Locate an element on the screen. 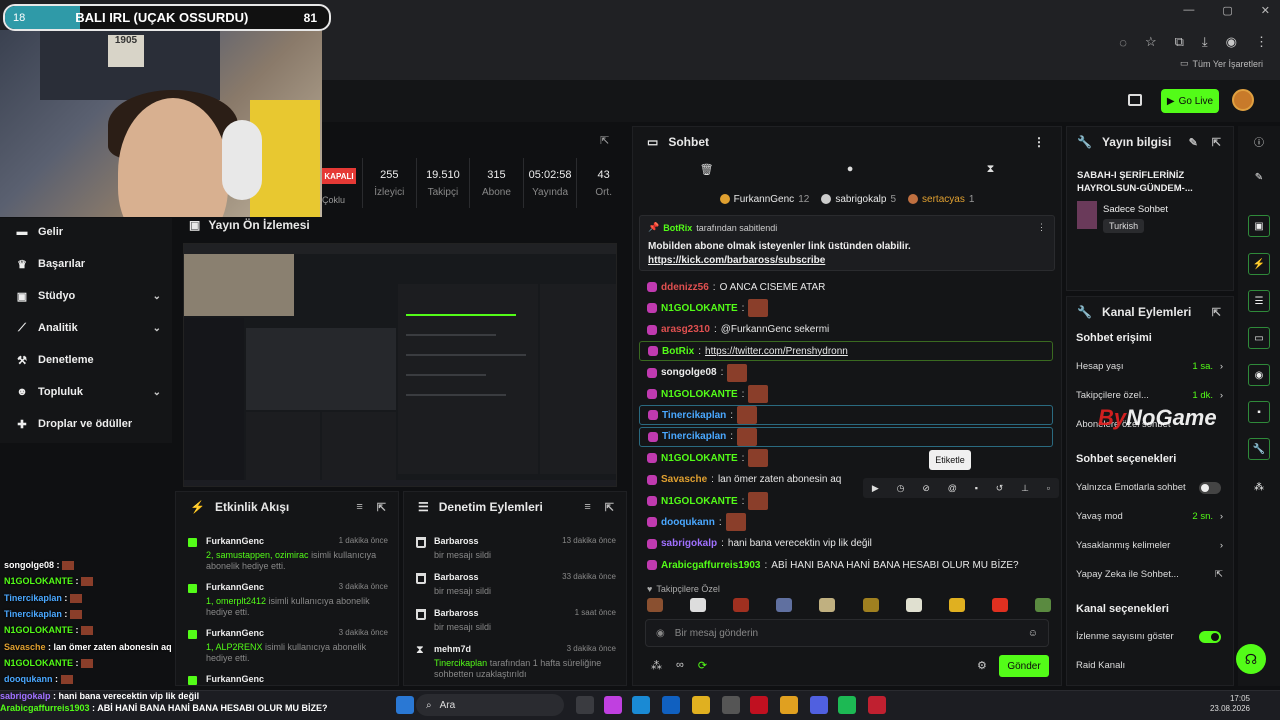 Image resolution: width=1280 pixels, height=720 pixels. dots-icon: ⁂ is located at coordinates (1259, 487).